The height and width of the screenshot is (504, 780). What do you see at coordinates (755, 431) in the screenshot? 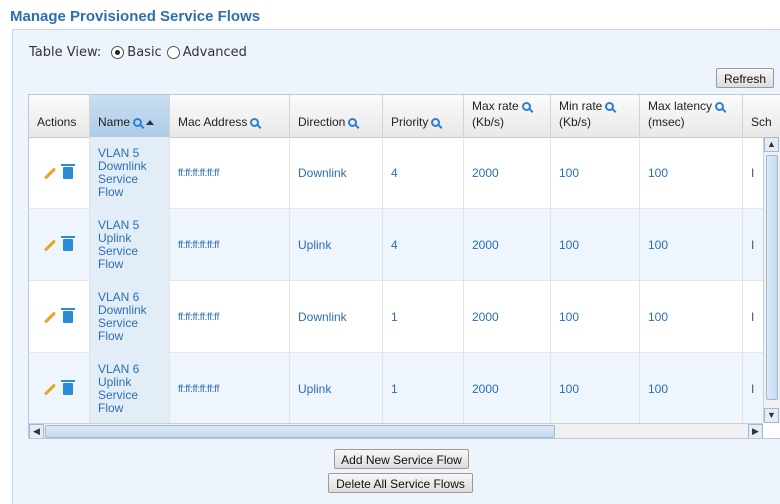
I see `scroll-right-icon: ▶` at bounding box center [755, 431].